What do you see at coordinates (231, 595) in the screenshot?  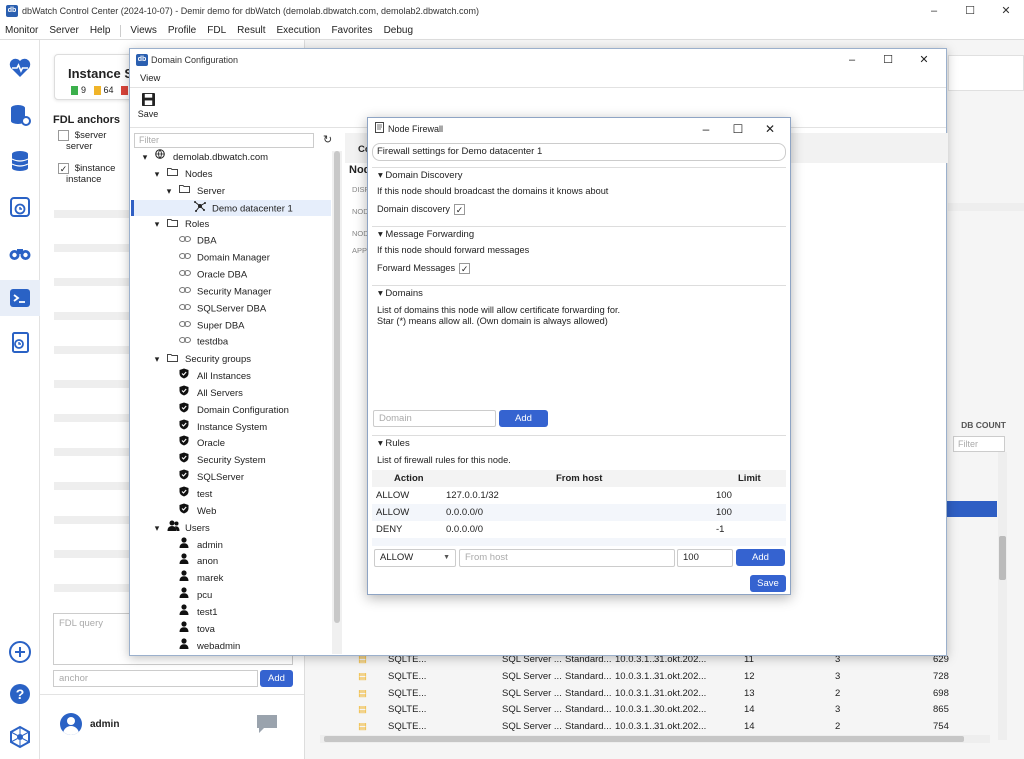 I see `tree-item: pcu` at bounding box center [231, 595].